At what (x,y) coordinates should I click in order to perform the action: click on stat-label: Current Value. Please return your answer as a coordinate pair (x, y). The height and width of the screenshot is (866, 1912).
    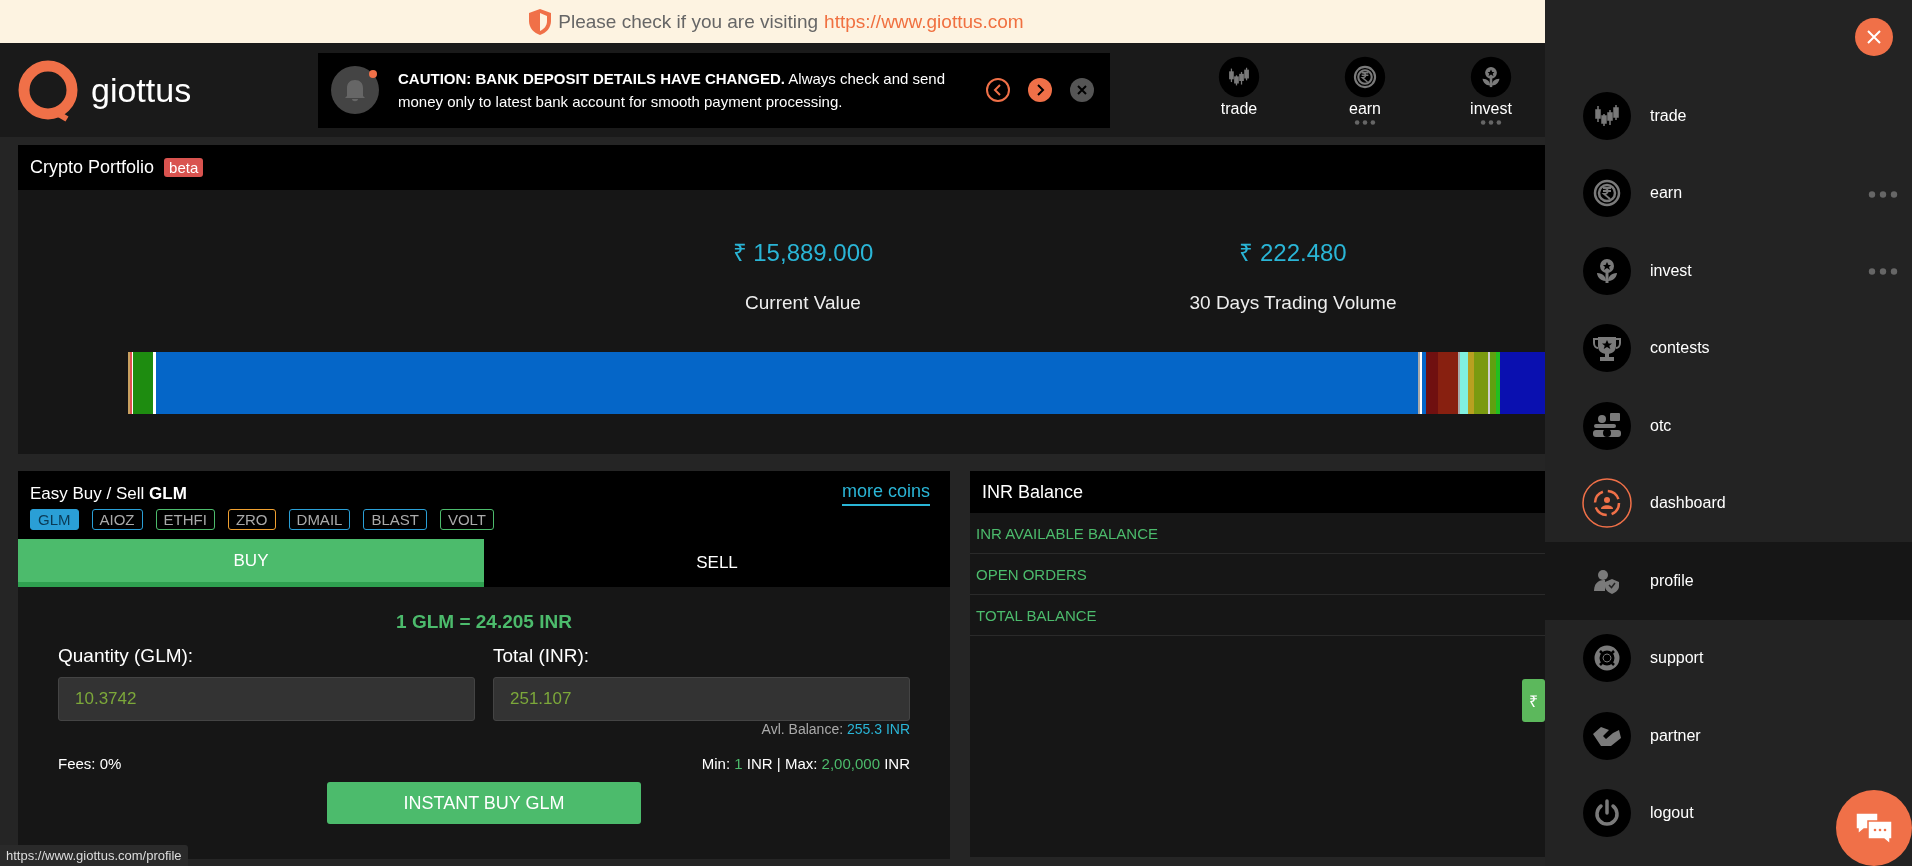
    Looking at the image, I should click on (803, 303).